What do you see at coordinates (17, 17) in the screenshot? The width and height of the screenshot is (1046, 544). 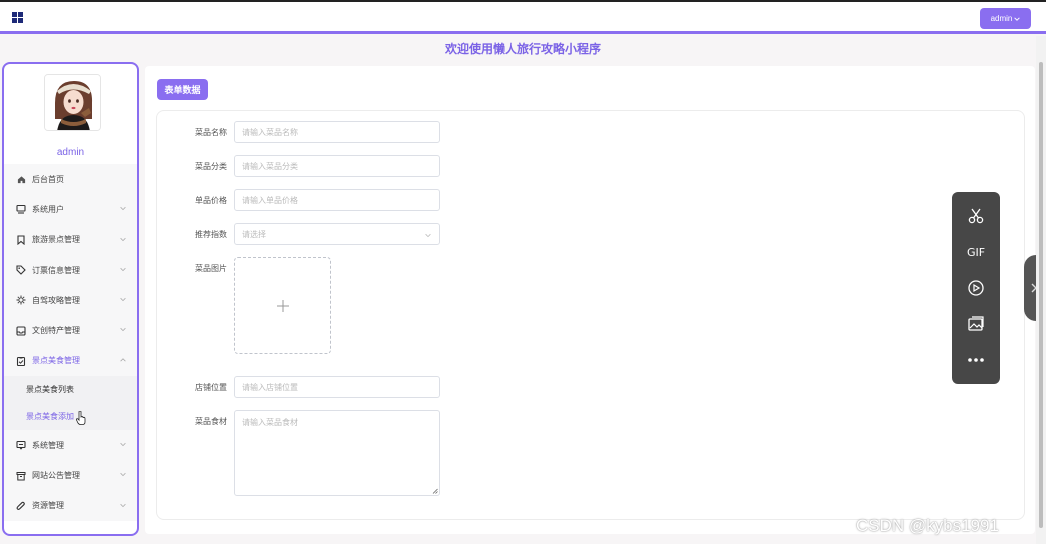 I see `menu-grid-icon` at bounding box center [17, 17].